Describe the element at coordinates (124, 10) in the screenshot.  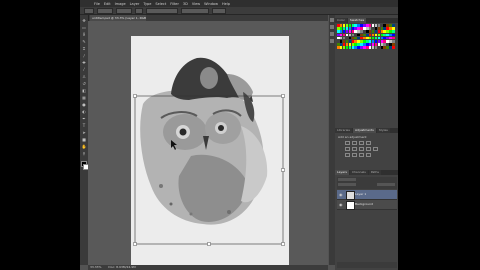
I see `layer-dropdown` at that location.